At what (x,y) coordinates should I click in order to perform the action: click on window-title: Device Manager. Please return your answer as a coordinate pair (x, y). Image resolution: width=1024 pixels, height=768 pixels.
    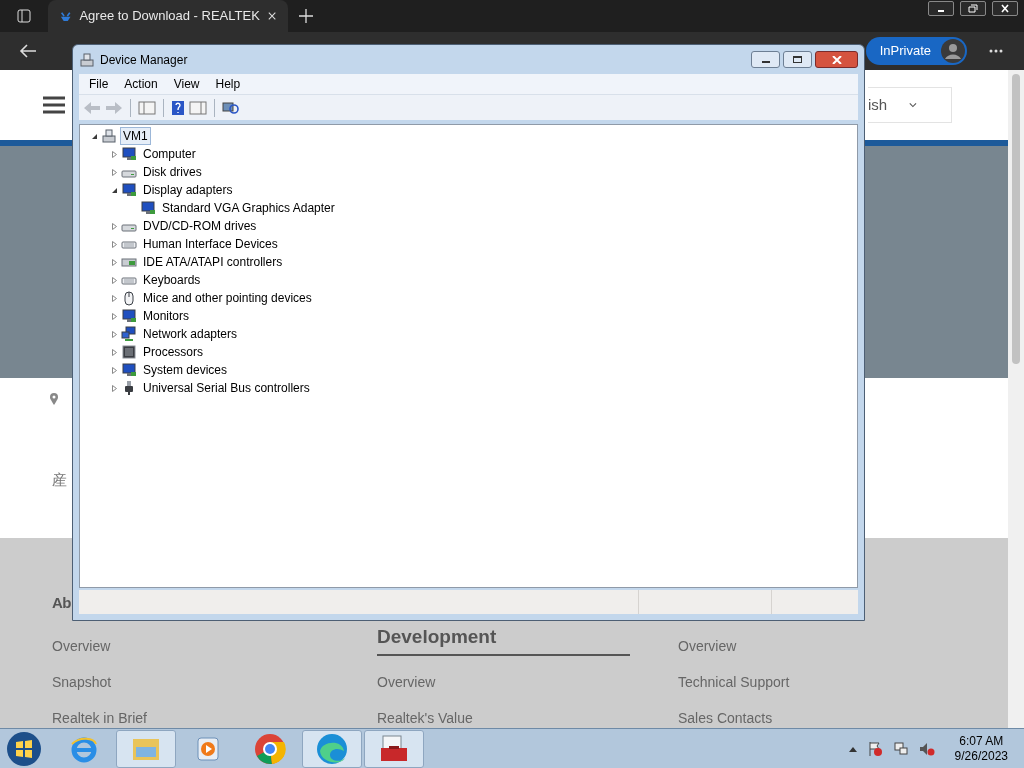
    Looking at the image, I should click on (144, 60).